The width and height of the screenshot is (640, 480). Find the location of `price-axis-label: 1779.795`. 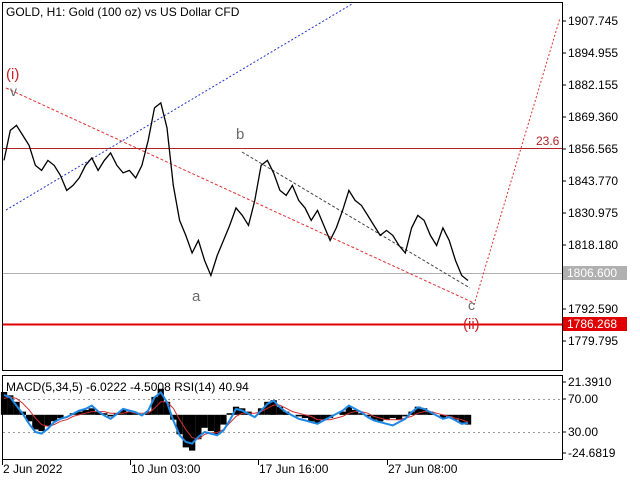

price-axis-label: 1779.795 is located at coordinates (593, 341).